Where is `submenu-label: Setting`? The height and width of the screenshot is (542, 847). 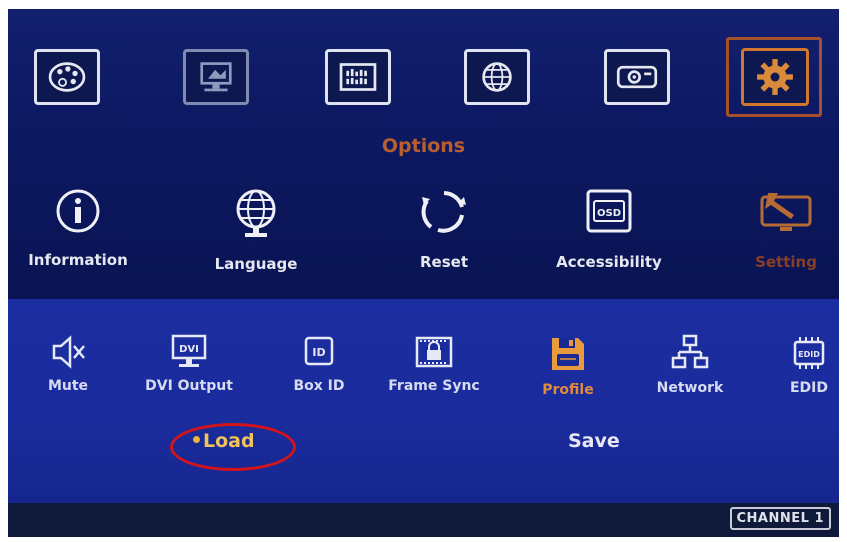 submenu-label: Setting is located at coordinates (786, 262).